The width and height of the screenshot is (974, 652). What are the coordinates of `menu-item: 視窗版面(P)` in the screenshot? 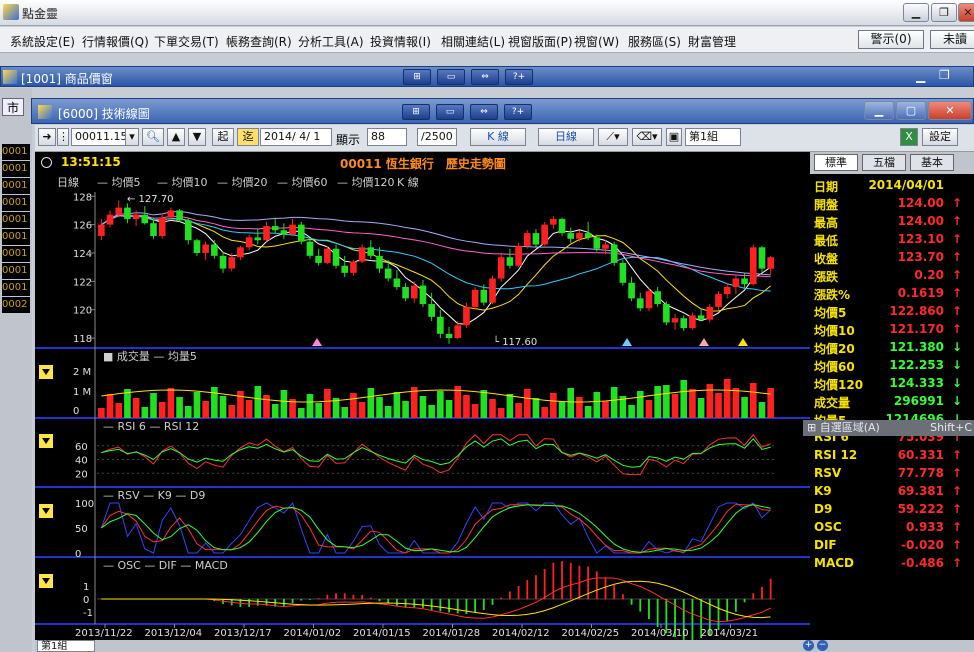 It's located at (540, 41).